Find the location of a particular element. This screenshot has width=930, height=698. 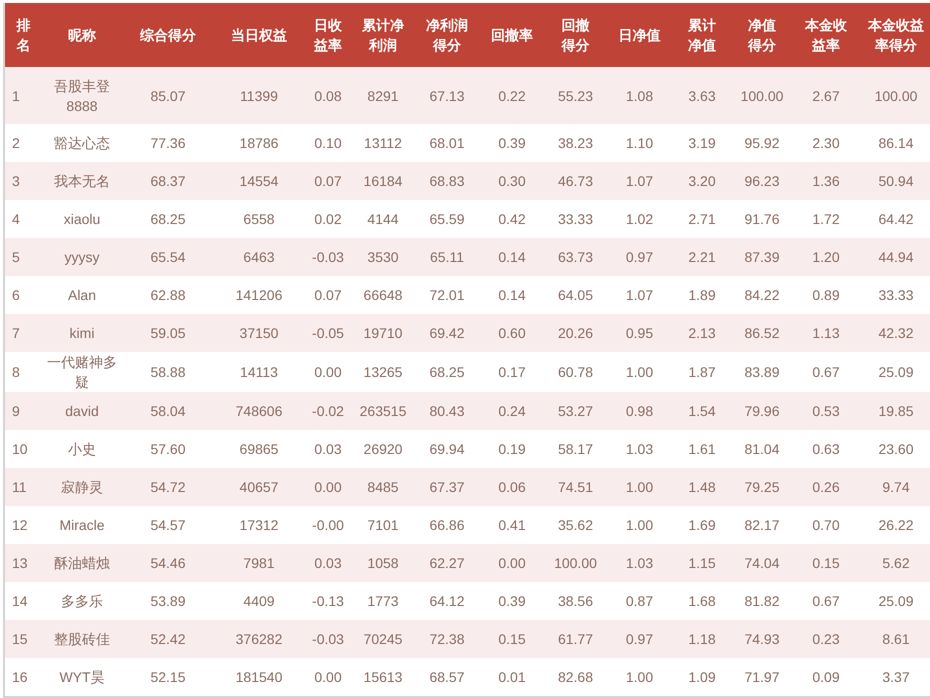

table-cell: 1773 is located at coordinates (383, 601).